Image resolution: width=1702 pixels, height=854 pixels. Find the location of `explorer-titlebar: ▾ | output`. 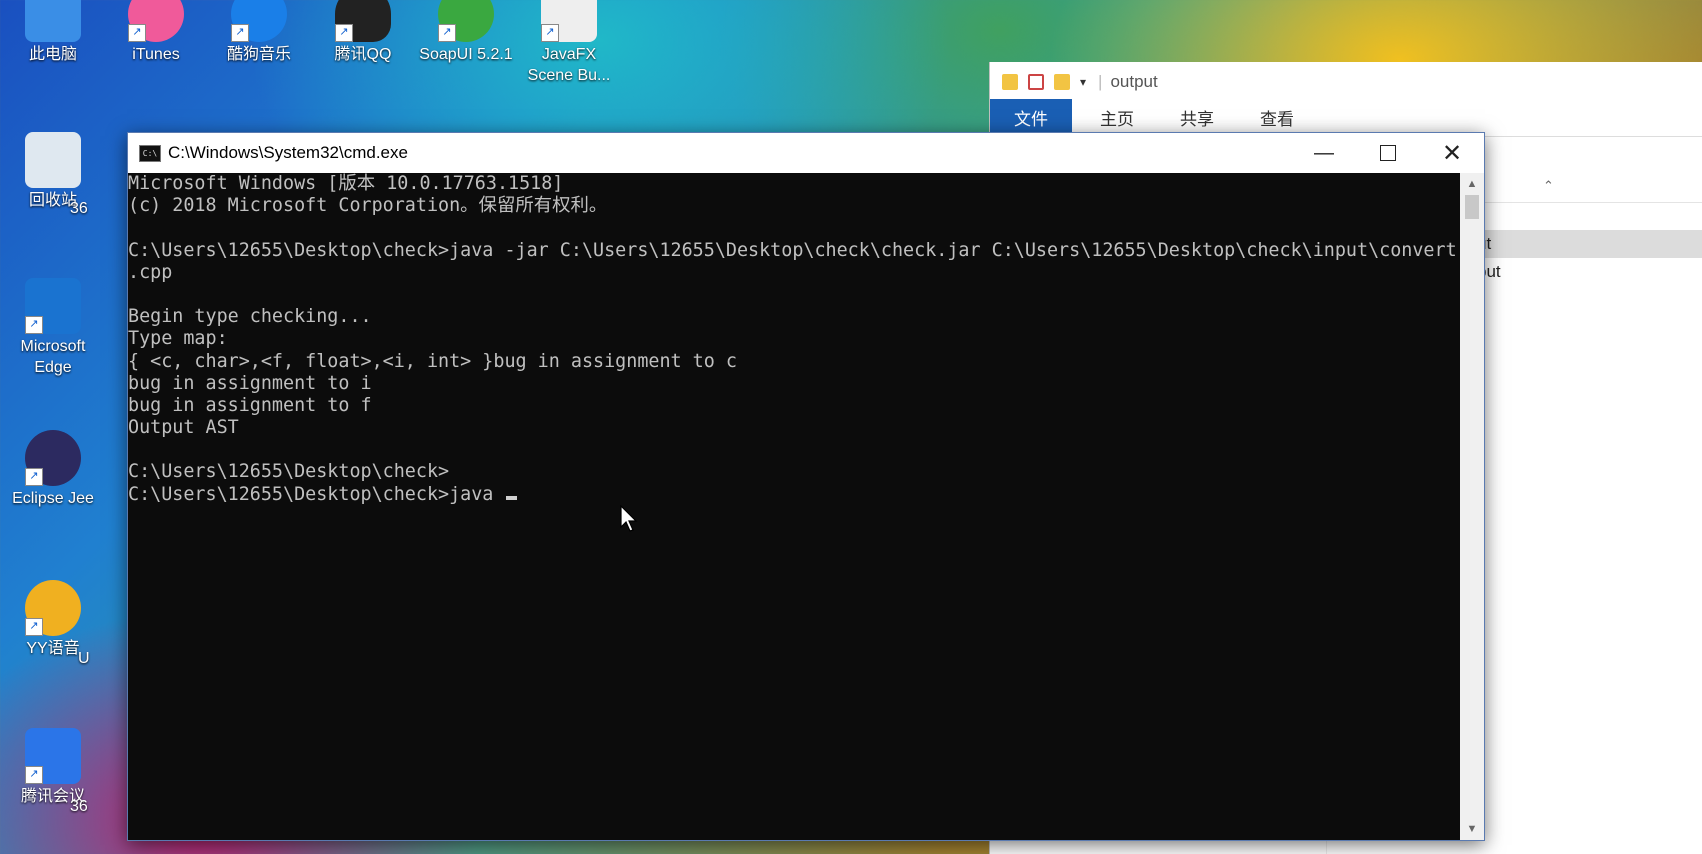

explorer-titlebar: ▾ | output is located at coordinates (1346, 82).